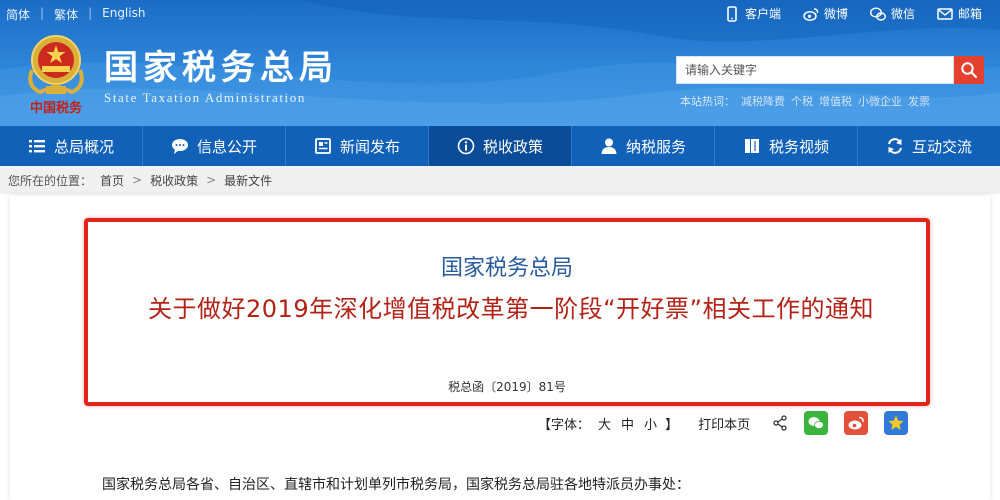 This screenshot has width=1000, height=500. What do you see at coordinates (205, 97) in the screenshot?
I see `site-subtitle: State Taxation Administration` at bounding box center [205, 97].